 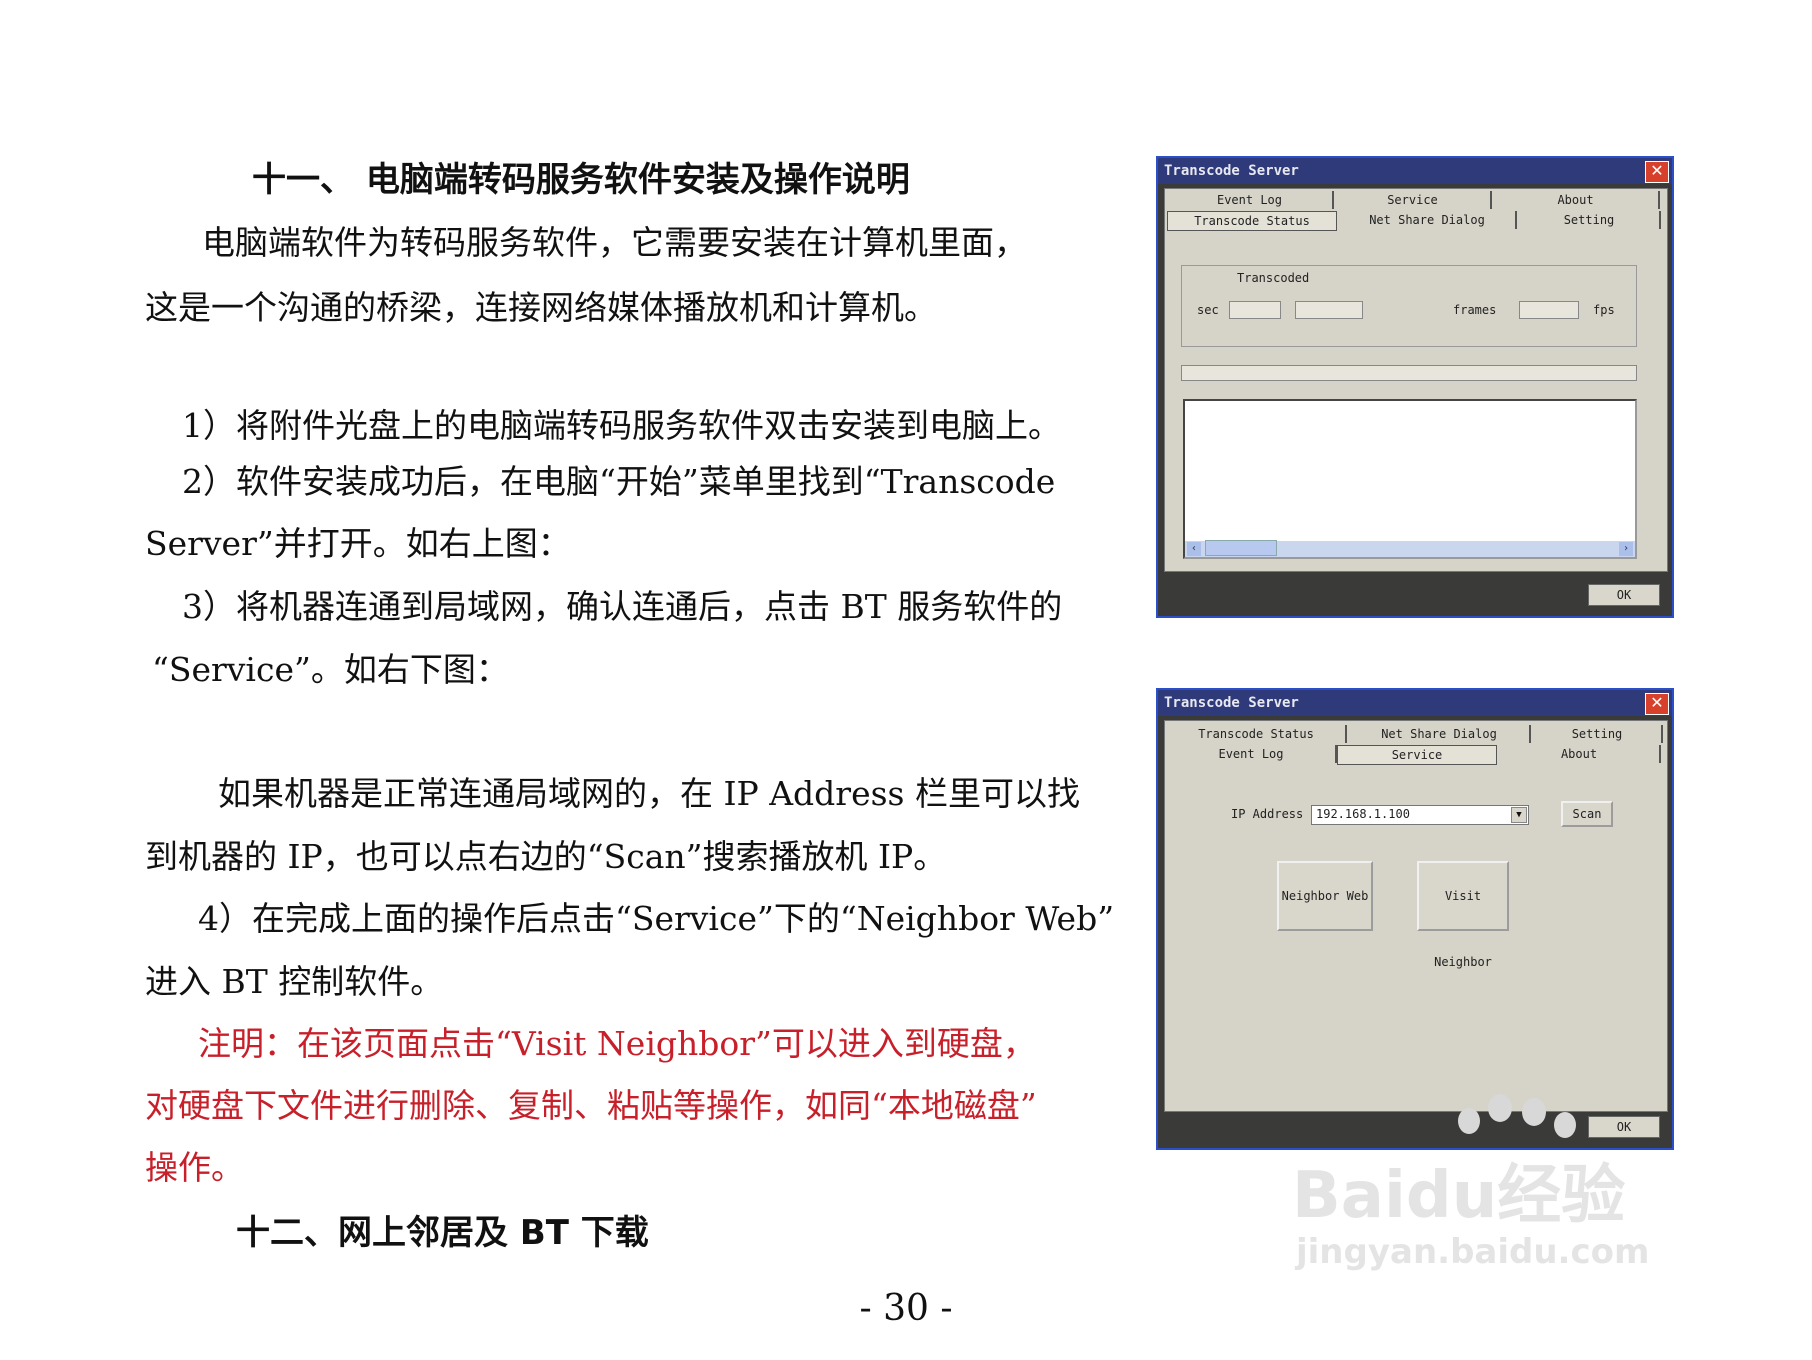 What do you see at coordinates (1587, 814) in the screenshot?
I see `scan-button: Scan` at bounding box center [1587, 814].